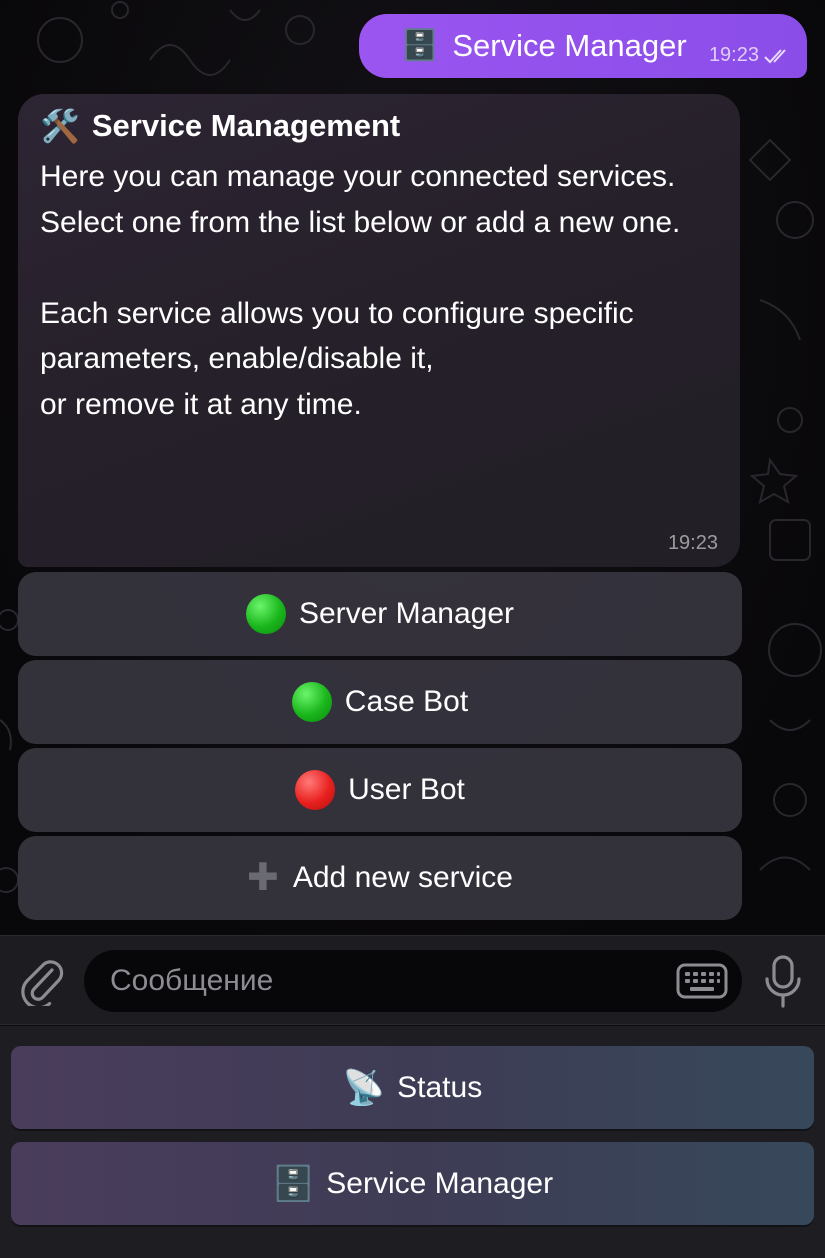 The image size is (825, 1258). What do you see at coordinates (41, 981) in the screenshot?
I see `paperclip-icon` at bounding box center [41, 981].